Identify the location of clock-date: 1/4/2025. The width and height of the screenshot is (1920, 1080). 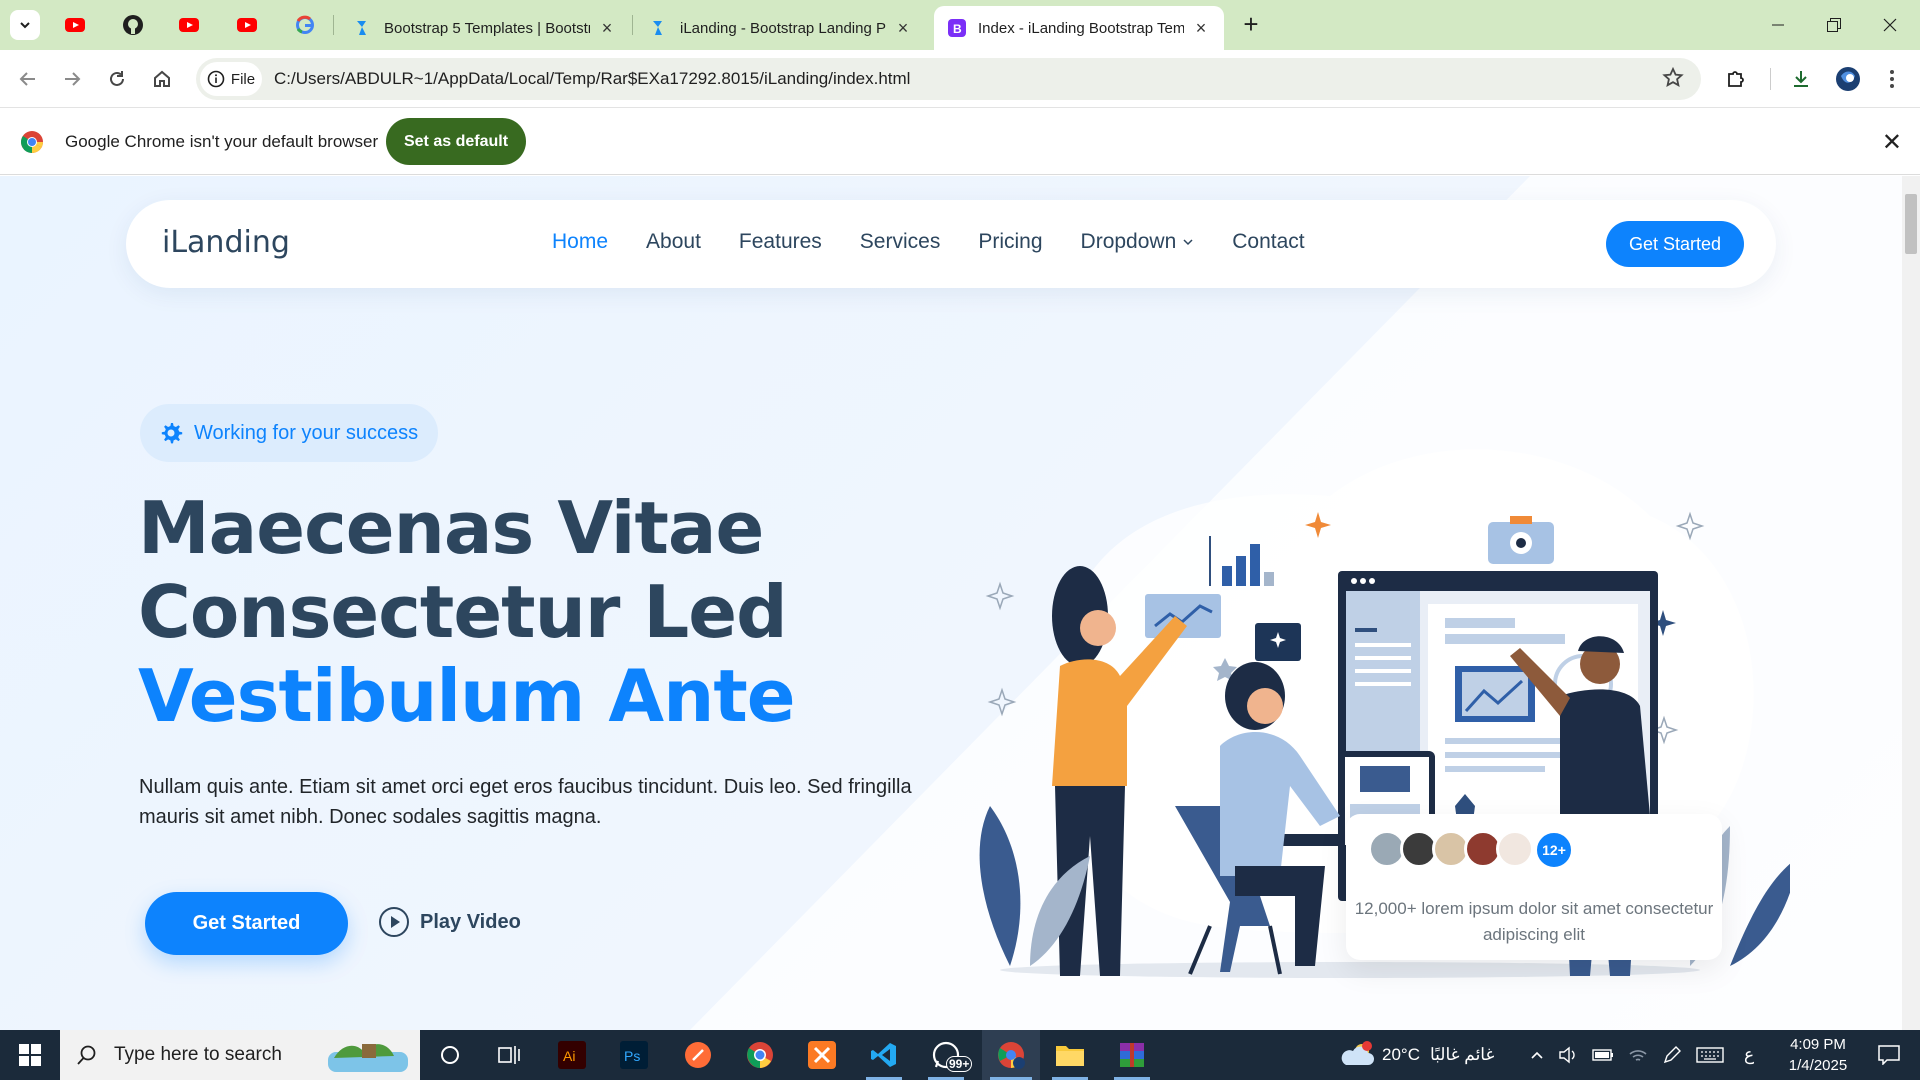
(1818, 1065).